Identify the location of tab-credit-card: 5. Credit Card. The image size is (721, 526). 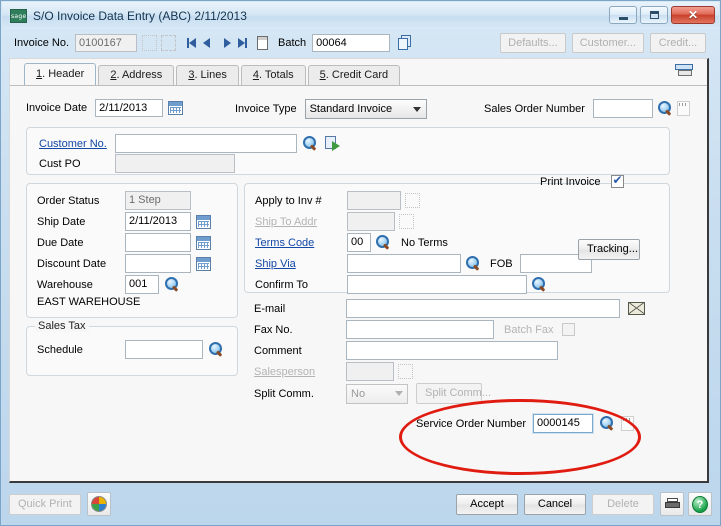
(354, 75).